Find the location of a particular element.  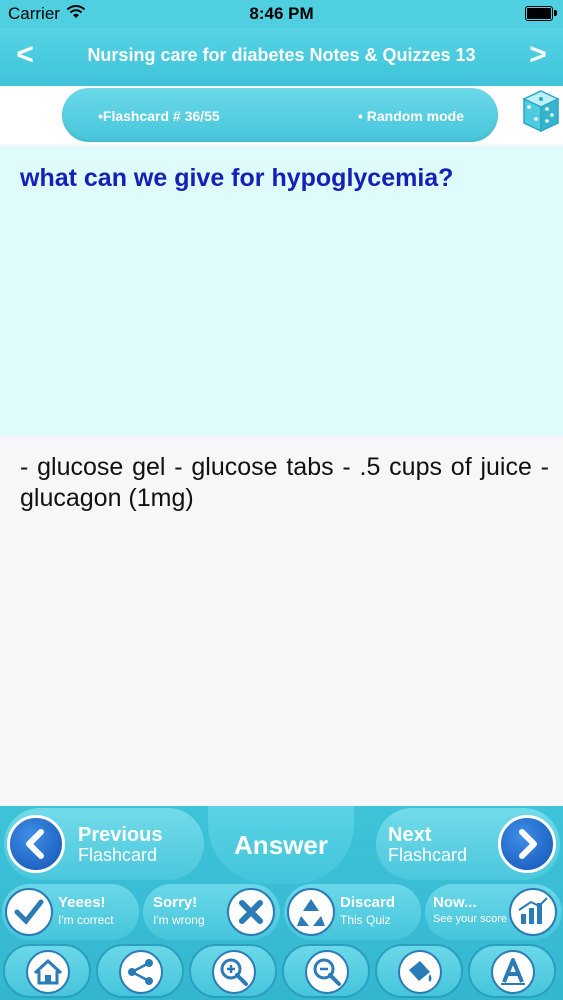

home-icon is located at coordinates (48, 972).